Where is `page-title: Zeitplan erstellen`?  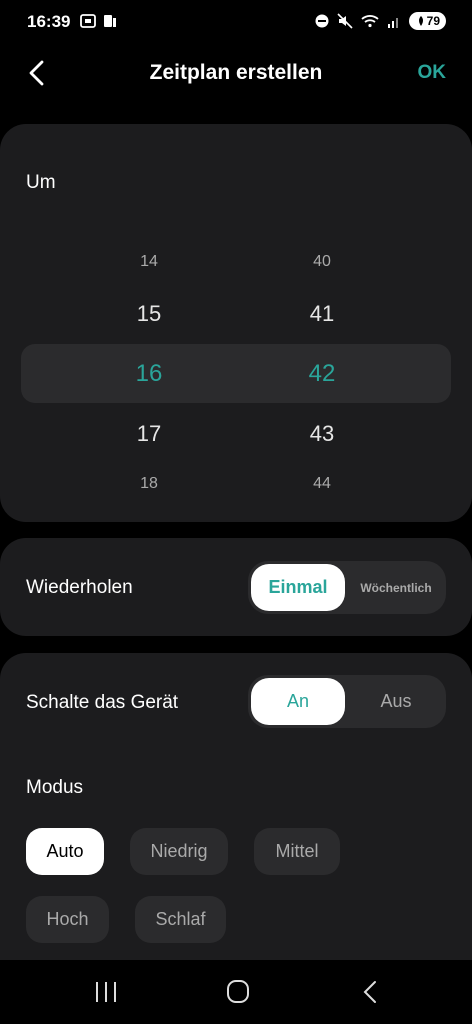 page-title: Zeitplan erstellen is located at coordinates (236, 72).